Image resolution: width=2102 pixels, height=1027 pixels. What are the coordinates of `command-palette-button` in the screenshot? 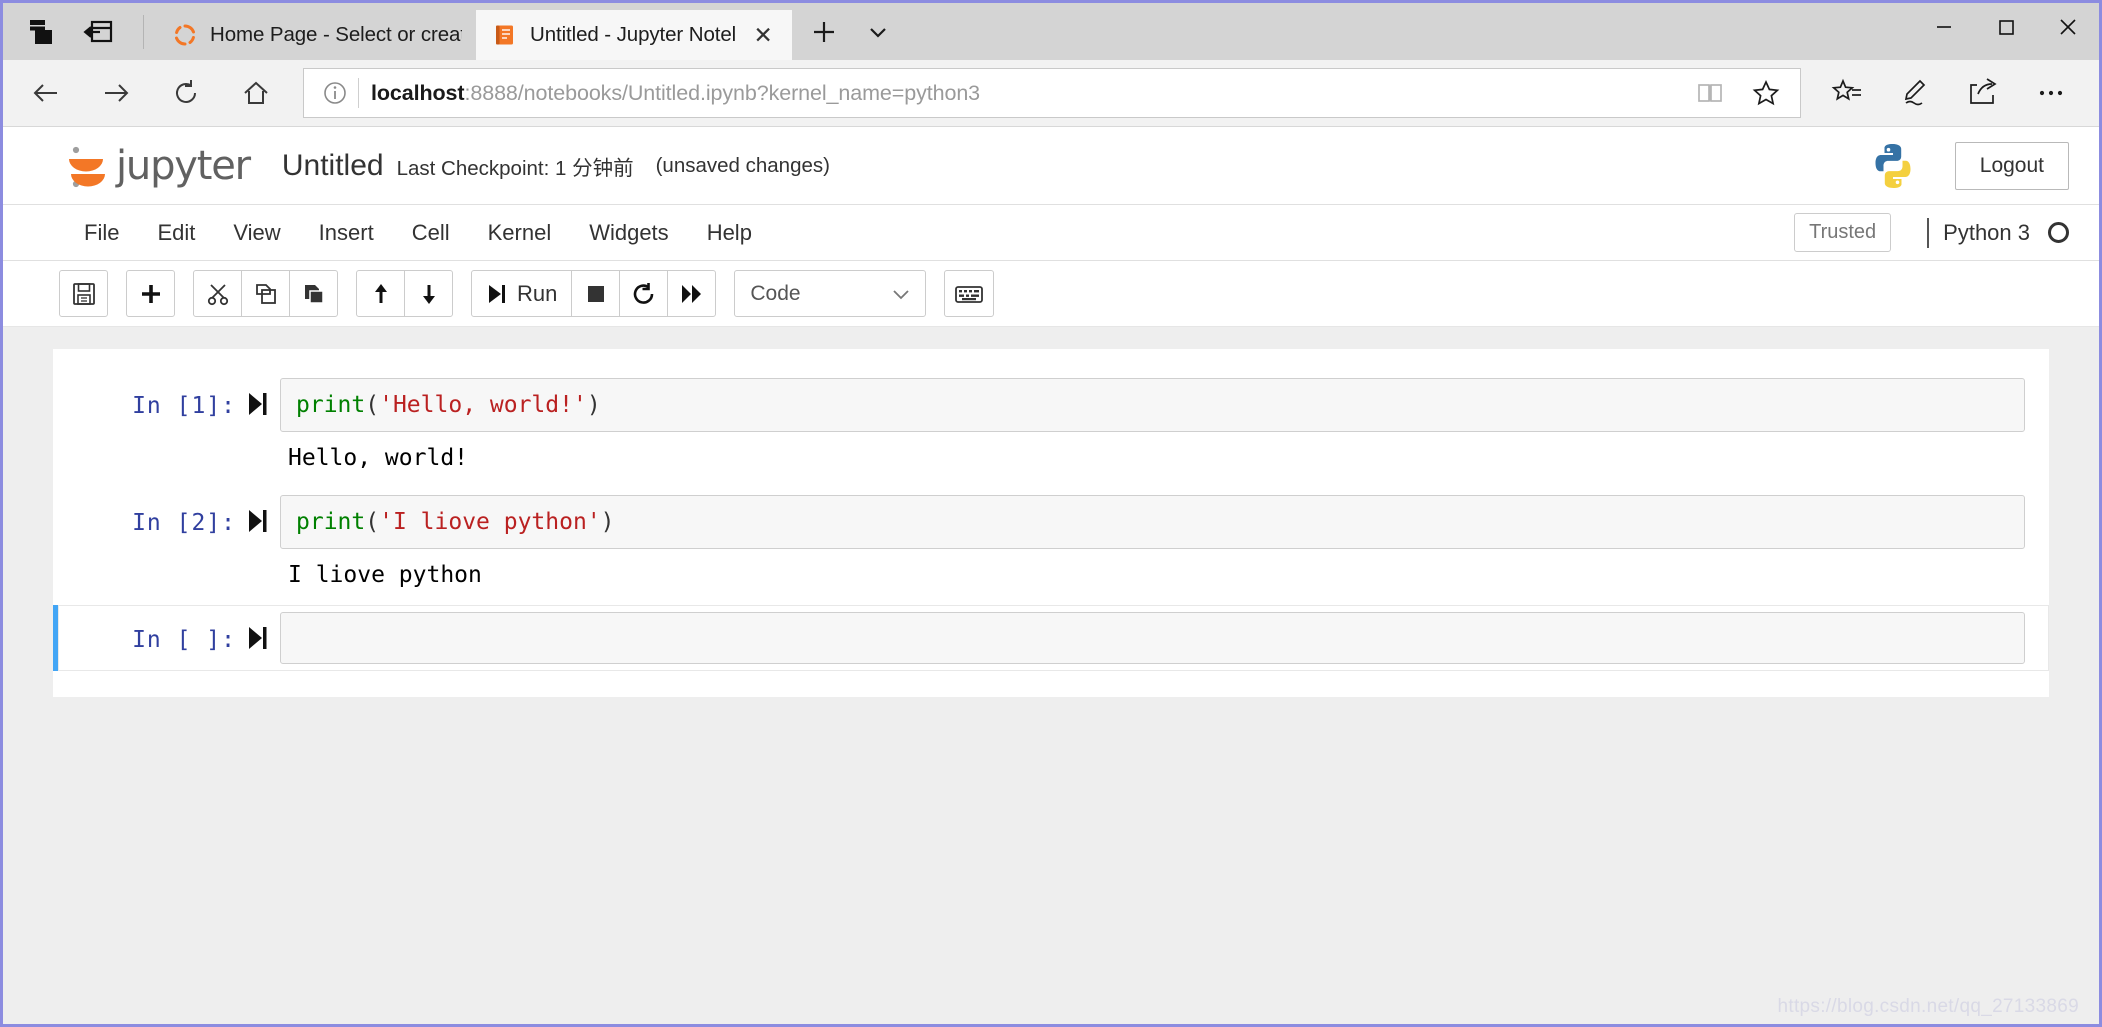 It's located at (969, 293).